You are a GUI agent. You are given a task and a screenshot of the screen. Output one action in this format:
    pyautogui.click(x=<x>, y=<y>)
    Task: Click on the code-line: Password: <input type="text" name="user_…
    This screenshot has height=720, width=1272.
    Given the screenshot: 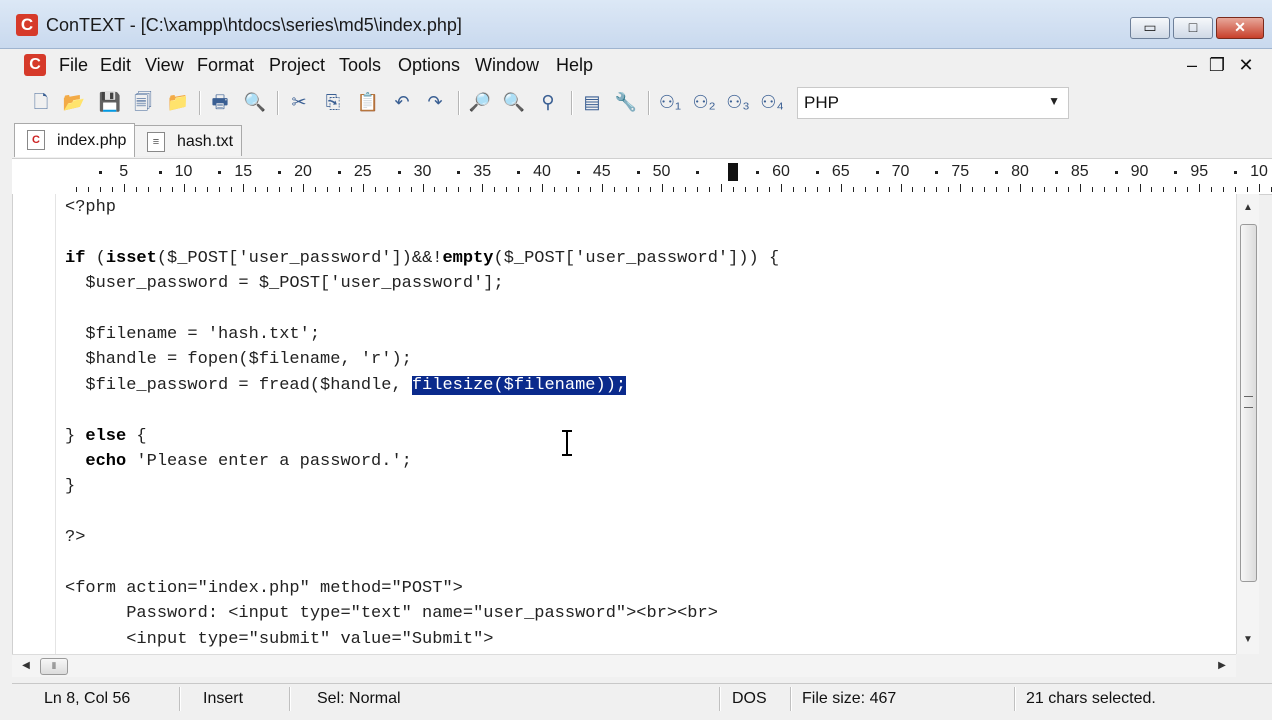 What is the action you would take?
    pyautogui.click(x=391, y=614)
    